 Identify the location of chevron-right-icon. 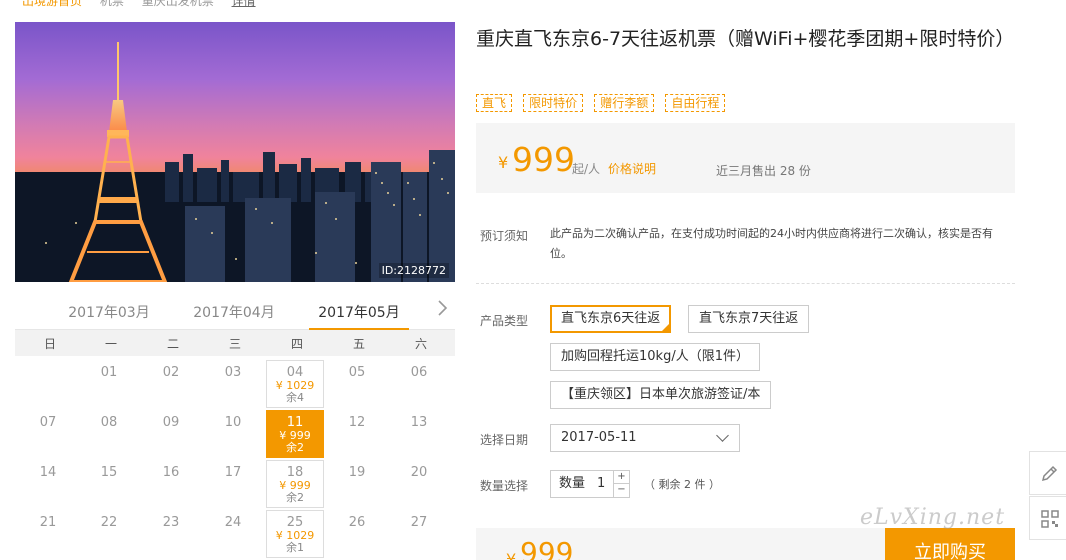
(443, 310).